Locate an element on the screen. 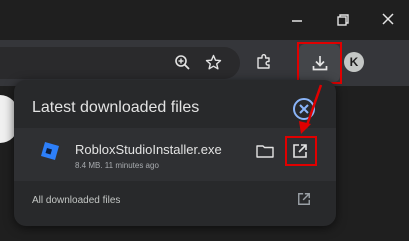 The image size is (409, 241). all-downloads-link: All downloaded files is located at coordinates (76, 200).